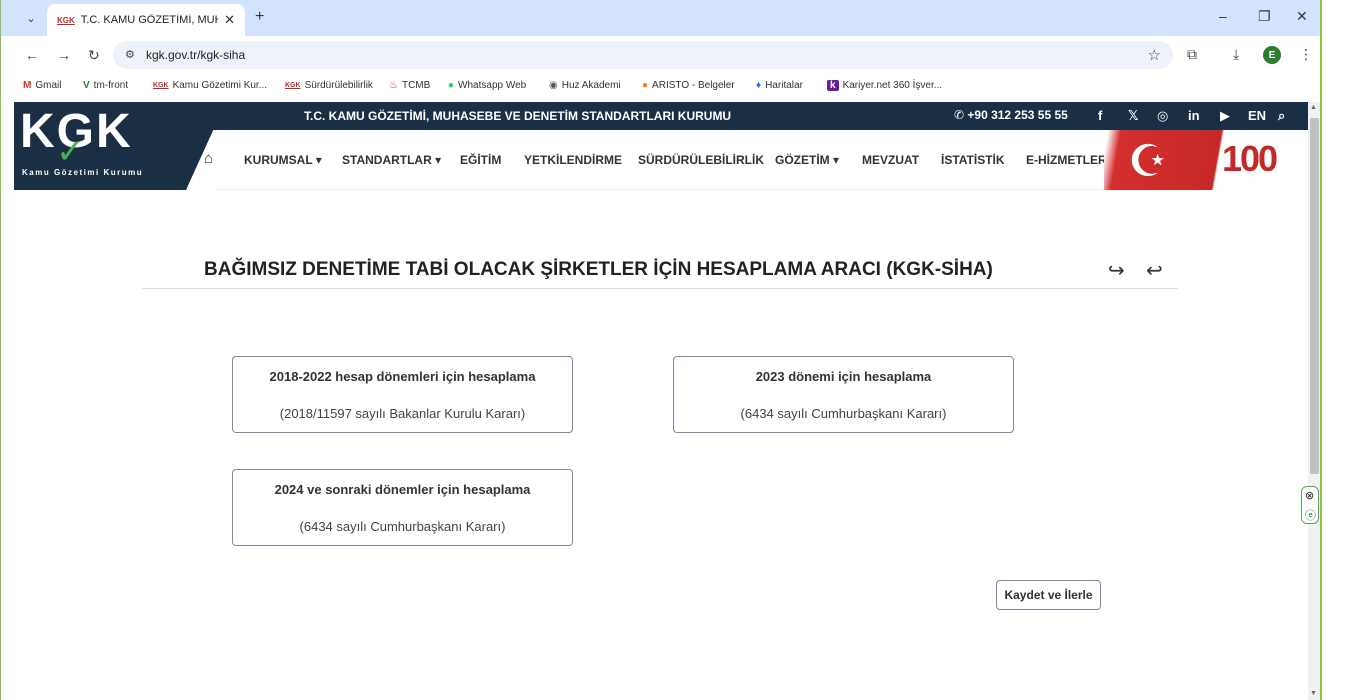  Describe the element at coordinates (64, 55) in the screenshot. I see `forward-arrow-icon: →` at that location.